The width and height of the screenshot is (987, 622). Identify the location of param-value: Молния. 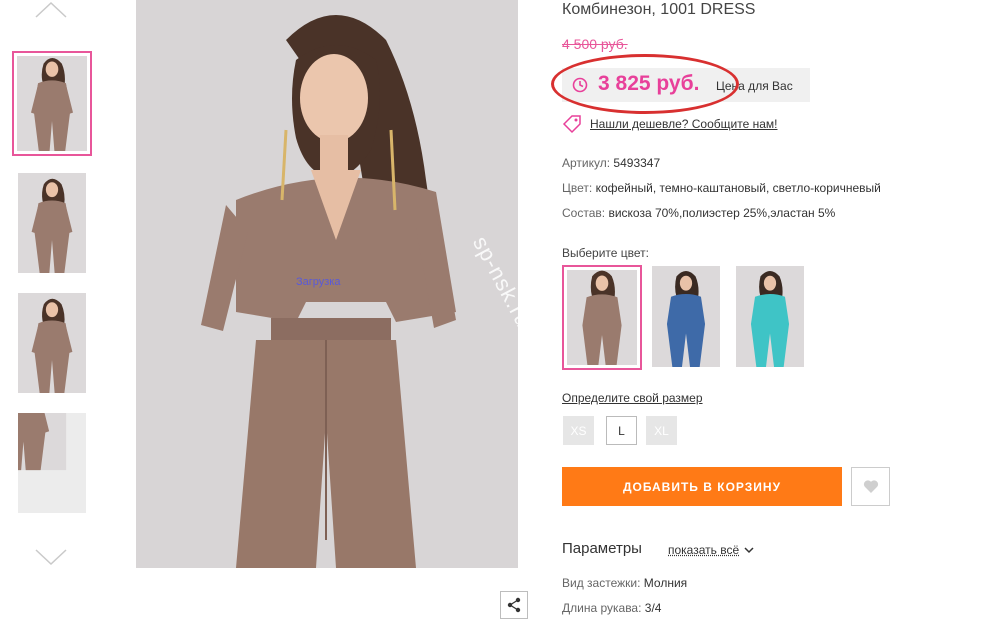
(665, 583).